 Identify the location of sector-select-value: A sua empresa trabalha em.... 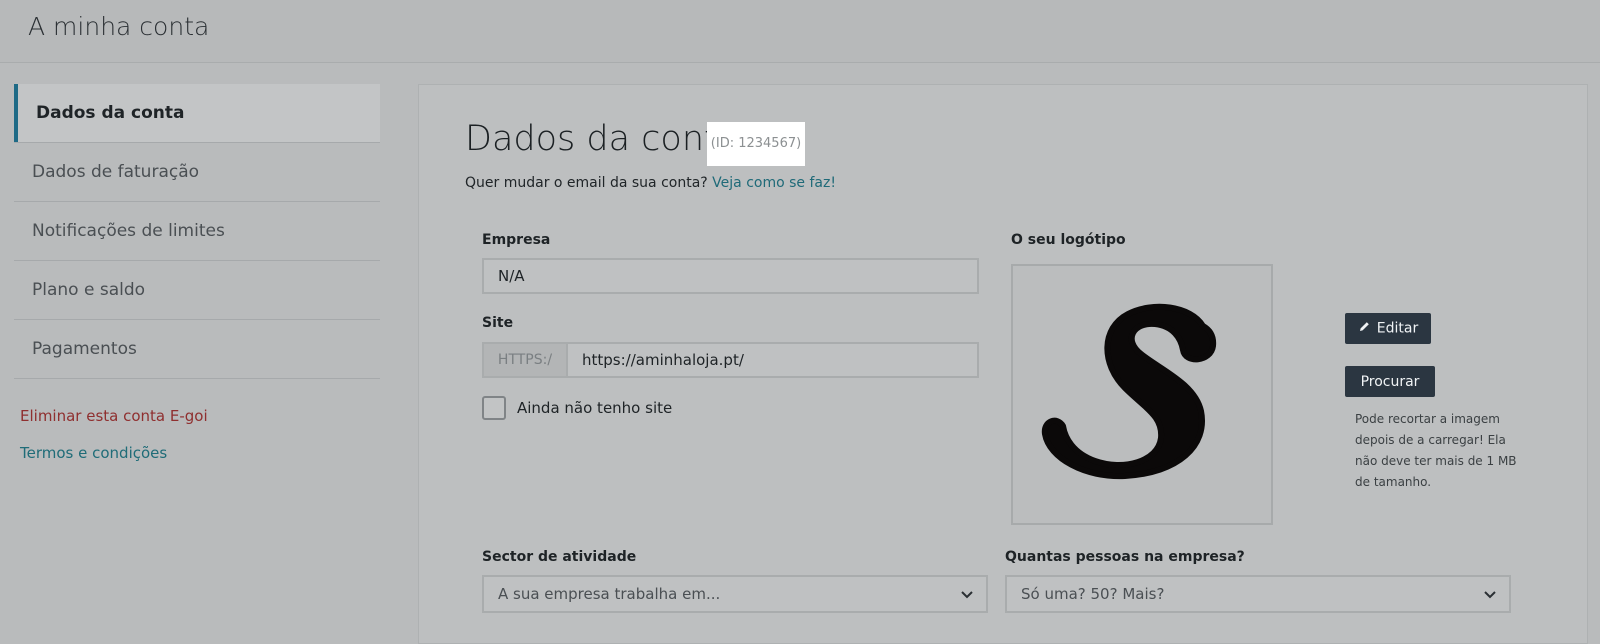
(609, 594).